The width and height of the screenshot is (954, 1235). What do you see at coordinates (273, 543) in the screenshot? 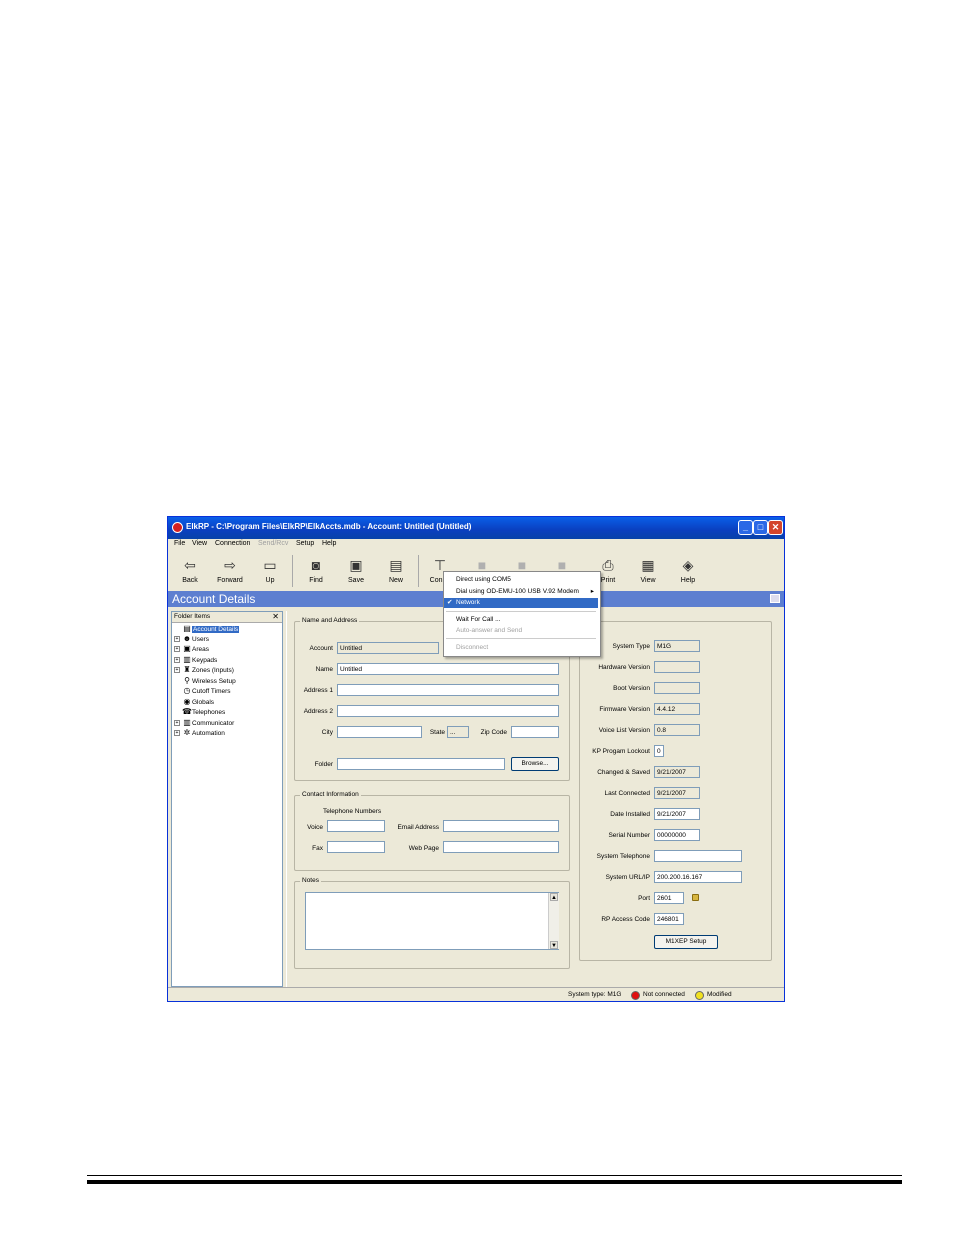
I see `menu-sendrcv: Send/Rcv` at bounding box center [273, 543].